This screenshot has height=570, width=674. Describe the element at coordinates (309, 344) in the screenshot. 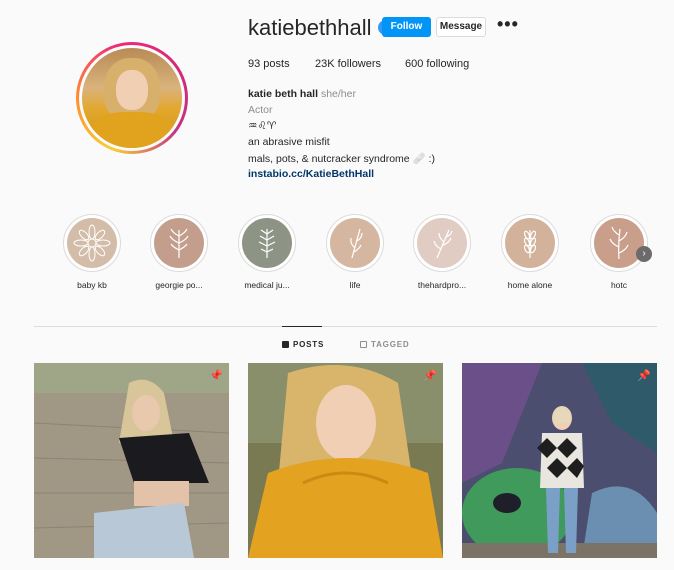

I see `tab-posts-label: POSTS` at that location.